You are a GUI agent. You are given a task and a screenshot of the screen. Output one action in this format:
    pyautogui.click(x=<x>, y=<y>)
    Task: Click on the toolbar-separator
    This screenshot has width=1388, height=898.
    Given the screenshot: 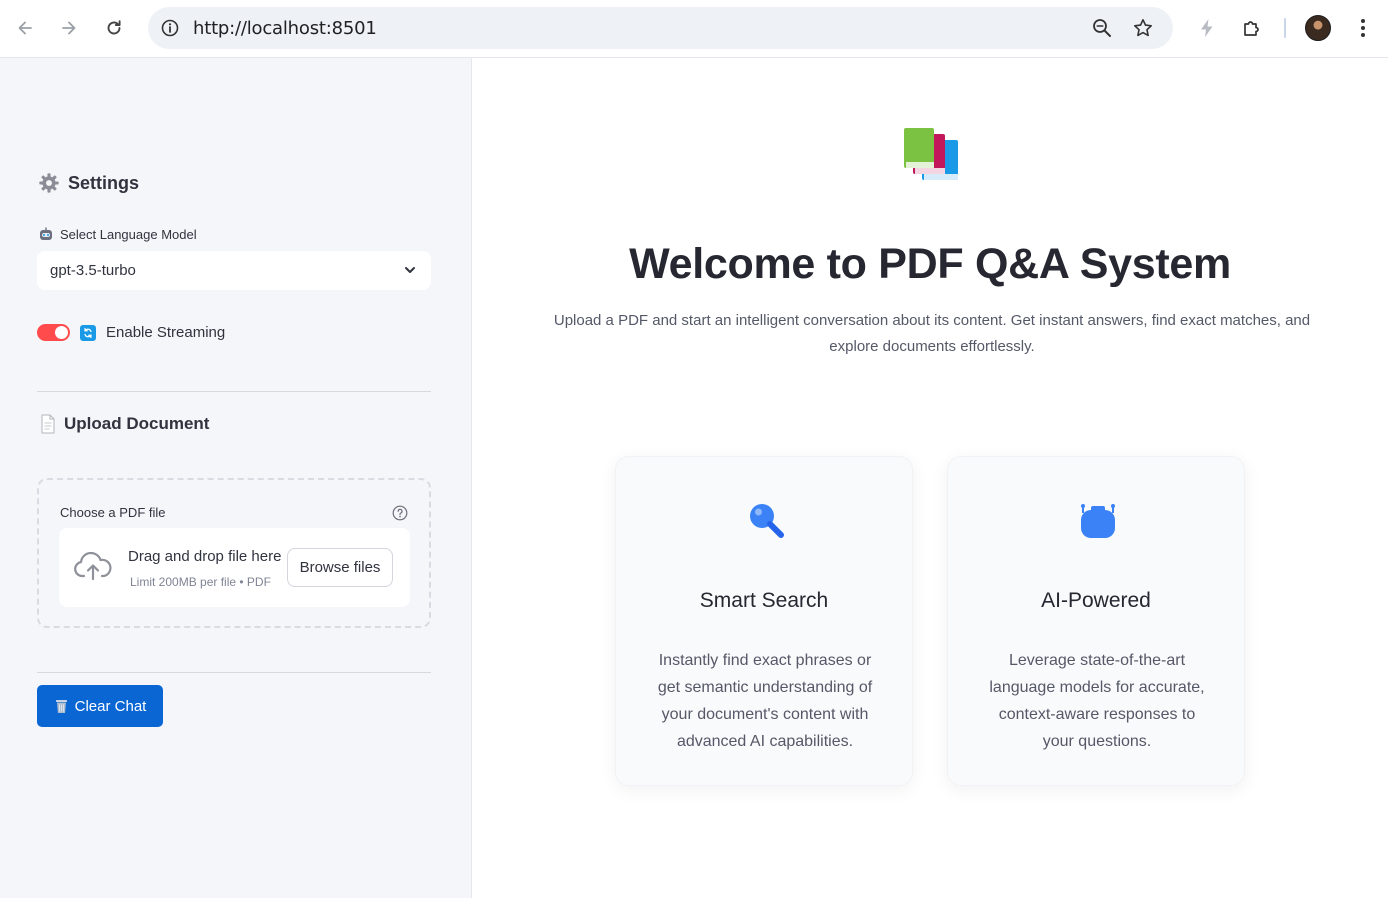 What is the action you would take?
    pyautogui.click(x=1285, y=28)
    